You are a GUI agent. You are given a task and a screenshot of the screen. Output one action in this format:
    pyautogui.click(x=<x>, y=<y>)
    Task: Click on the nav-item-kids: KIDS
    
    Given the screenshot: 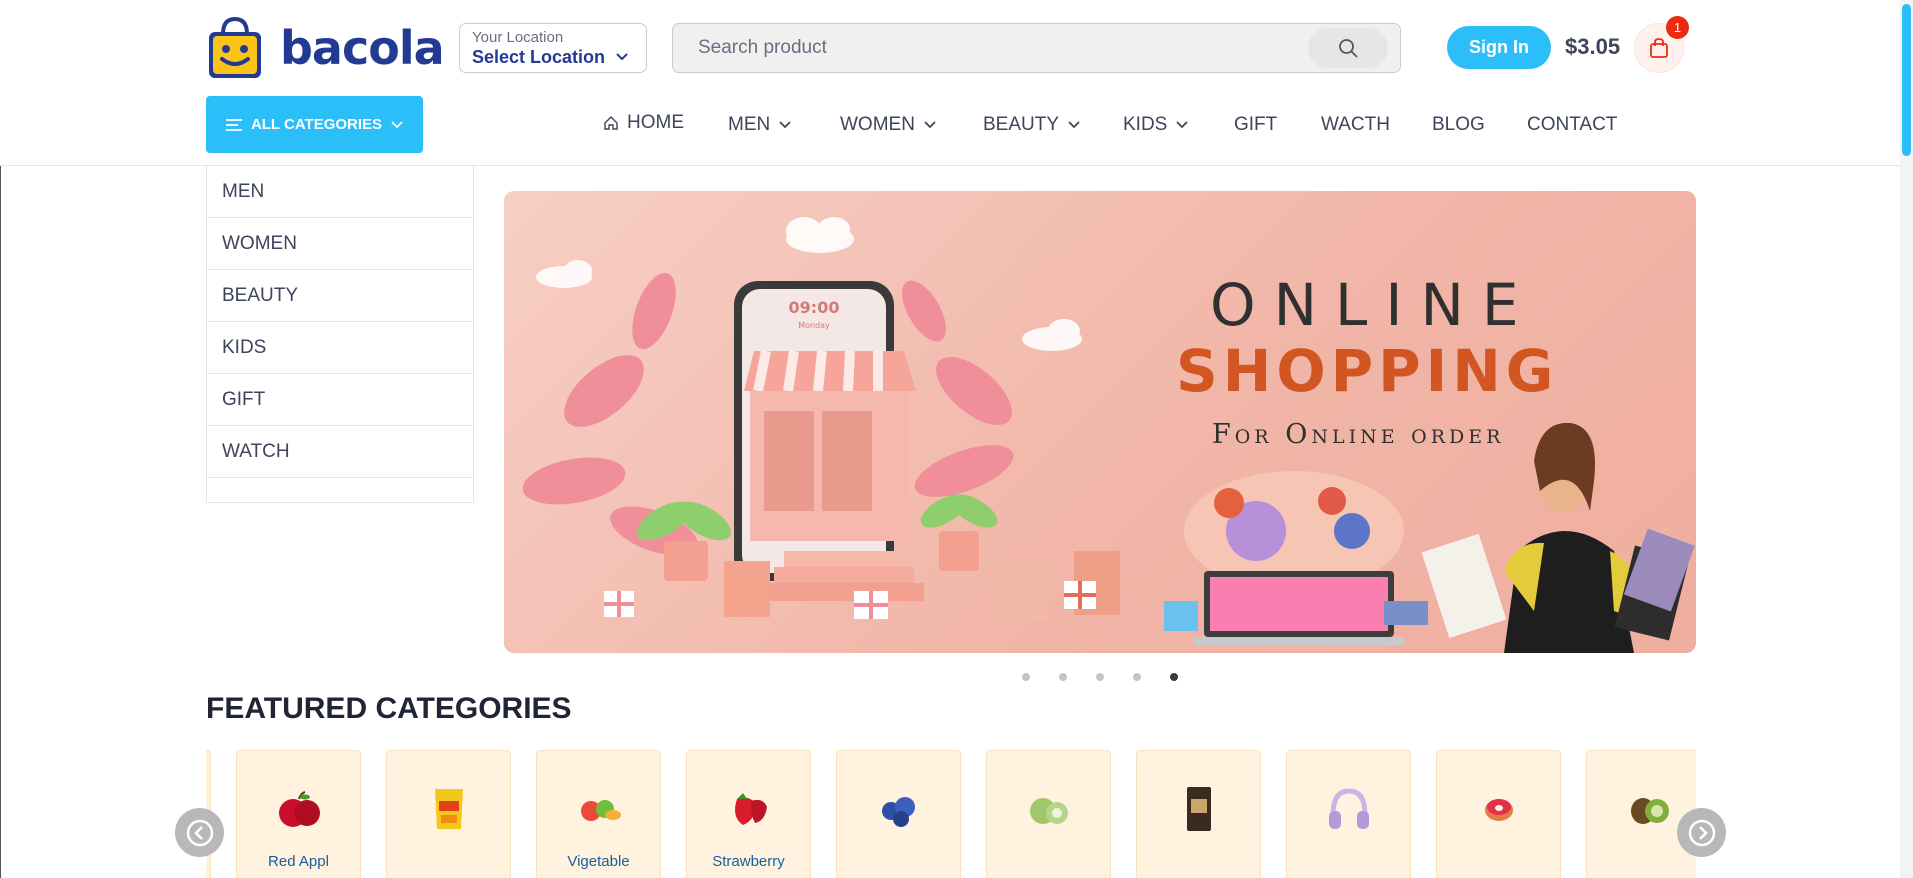 What is the action you would take?
    pyautogui.click(x=1156, y=125)
    